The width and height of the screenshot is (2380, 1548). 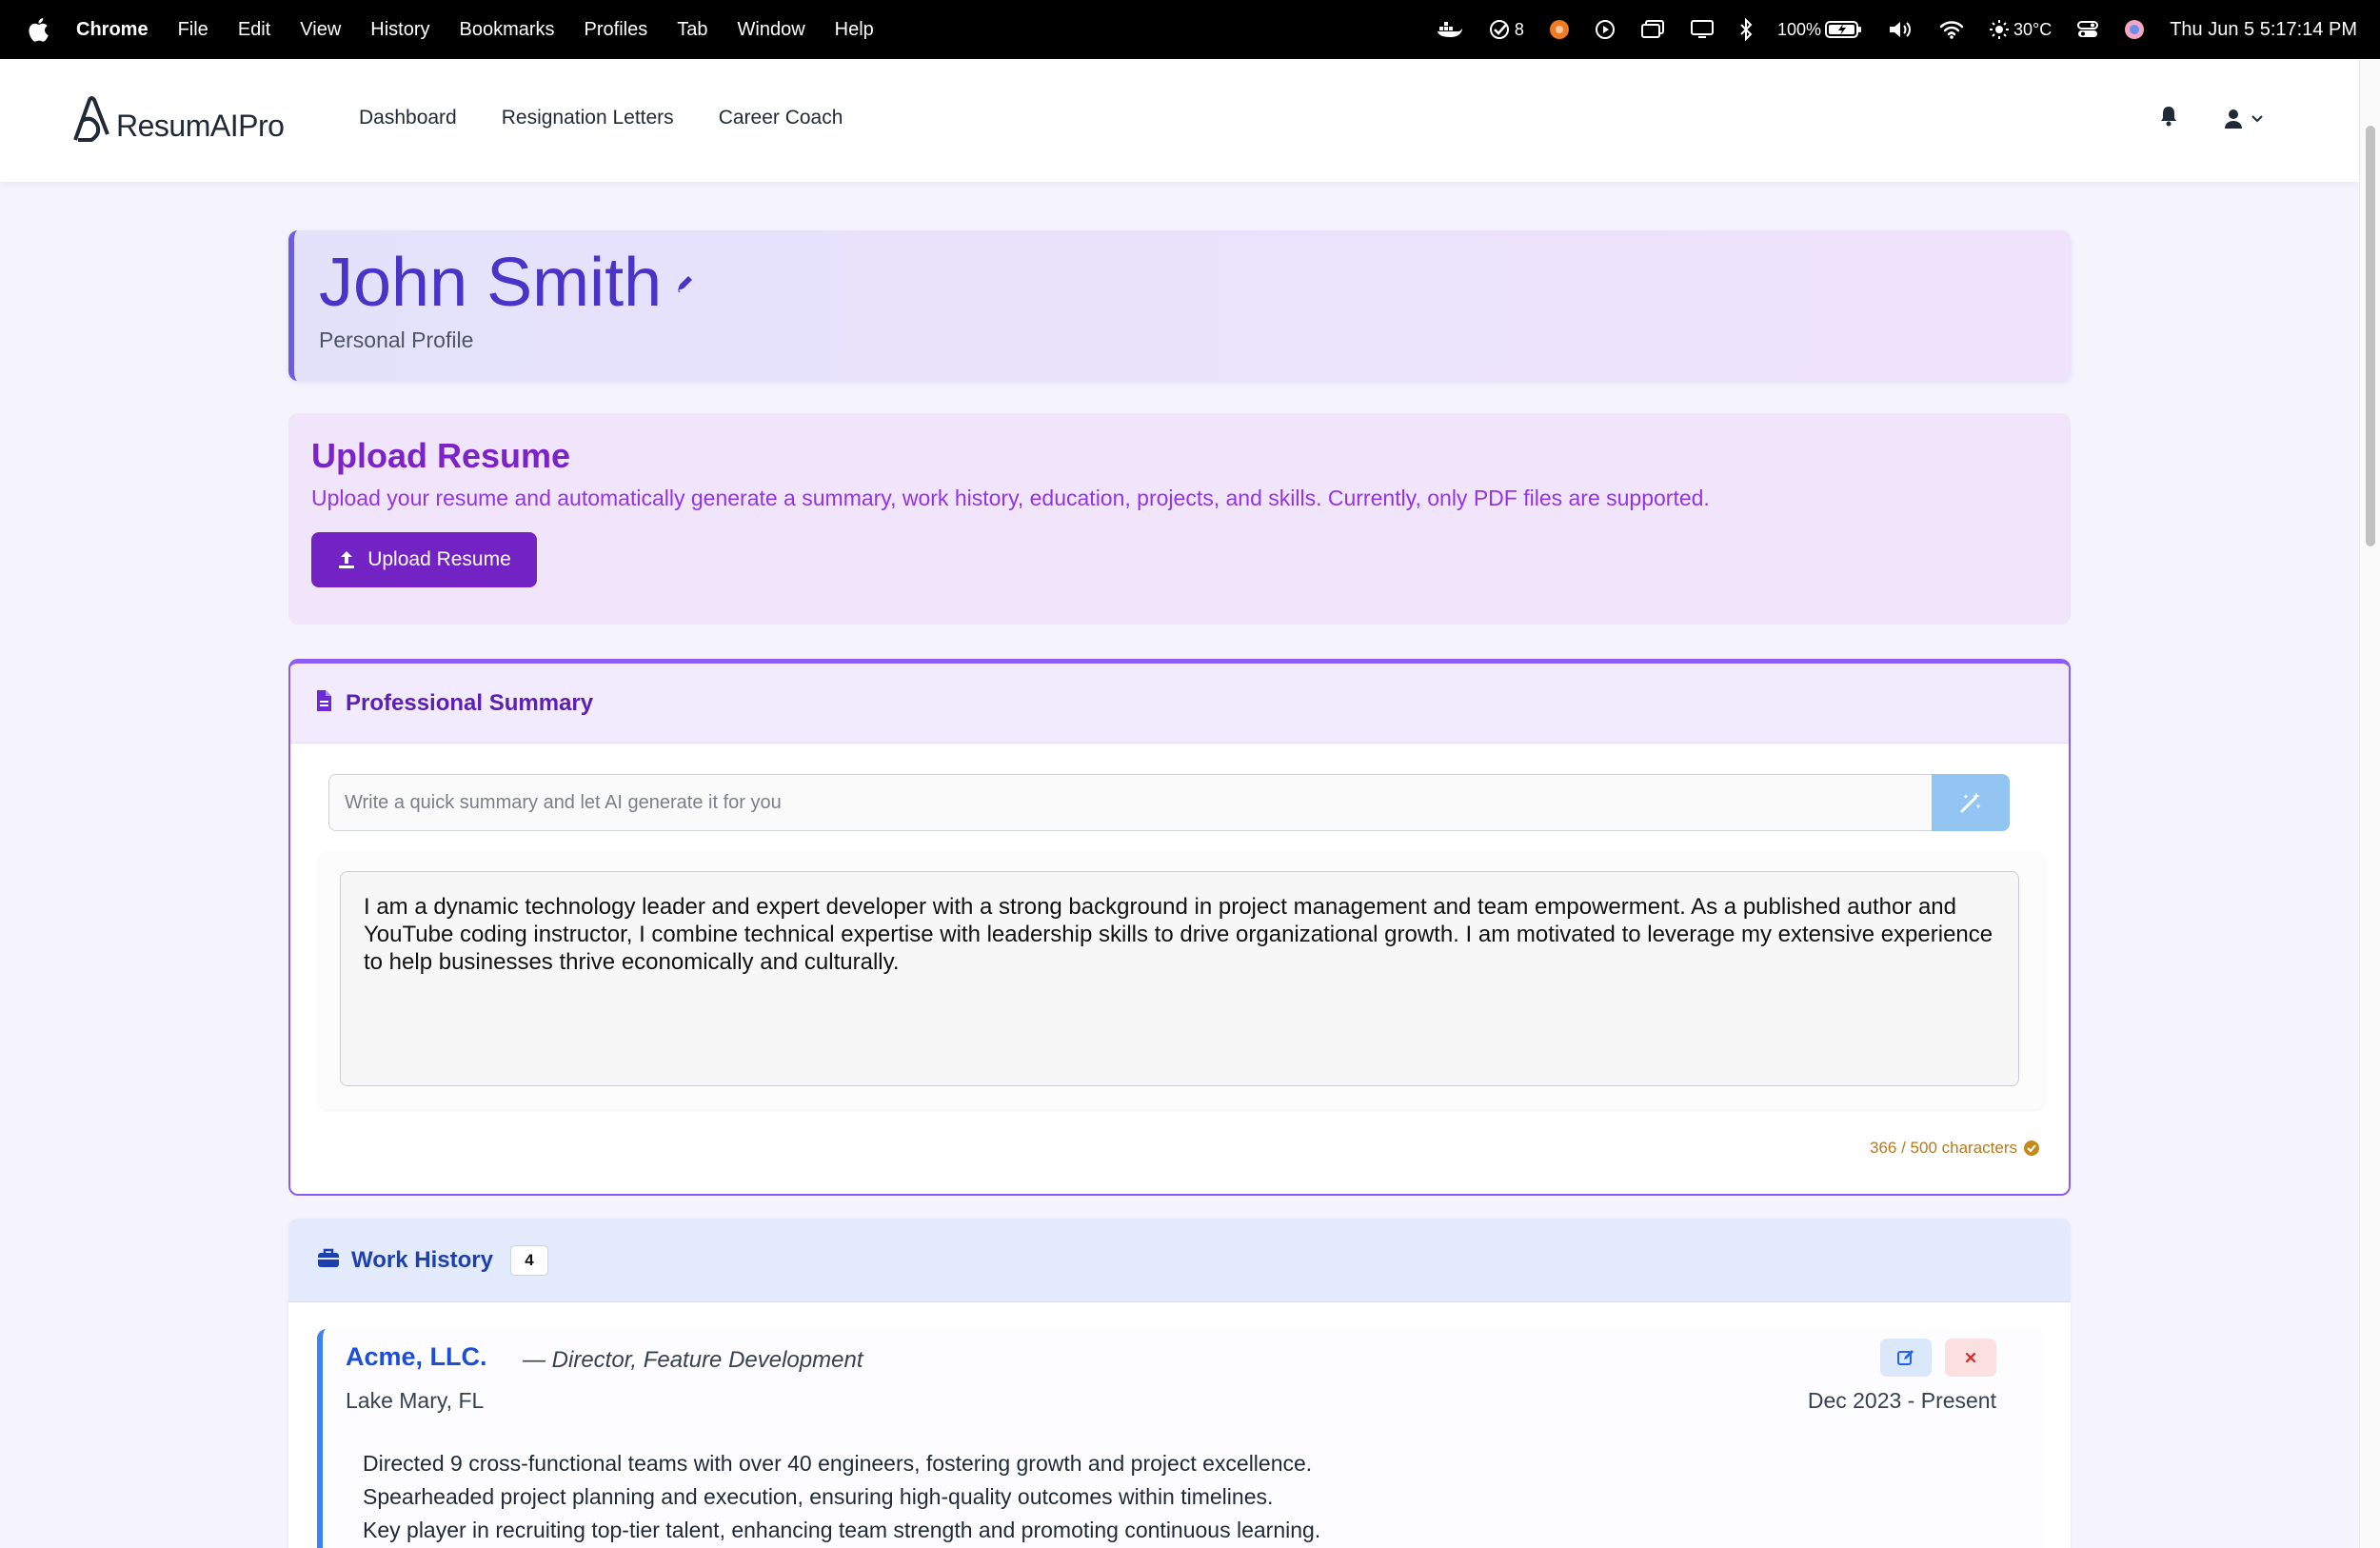 I want to click on user-icon, so click(x=2233, y=119).